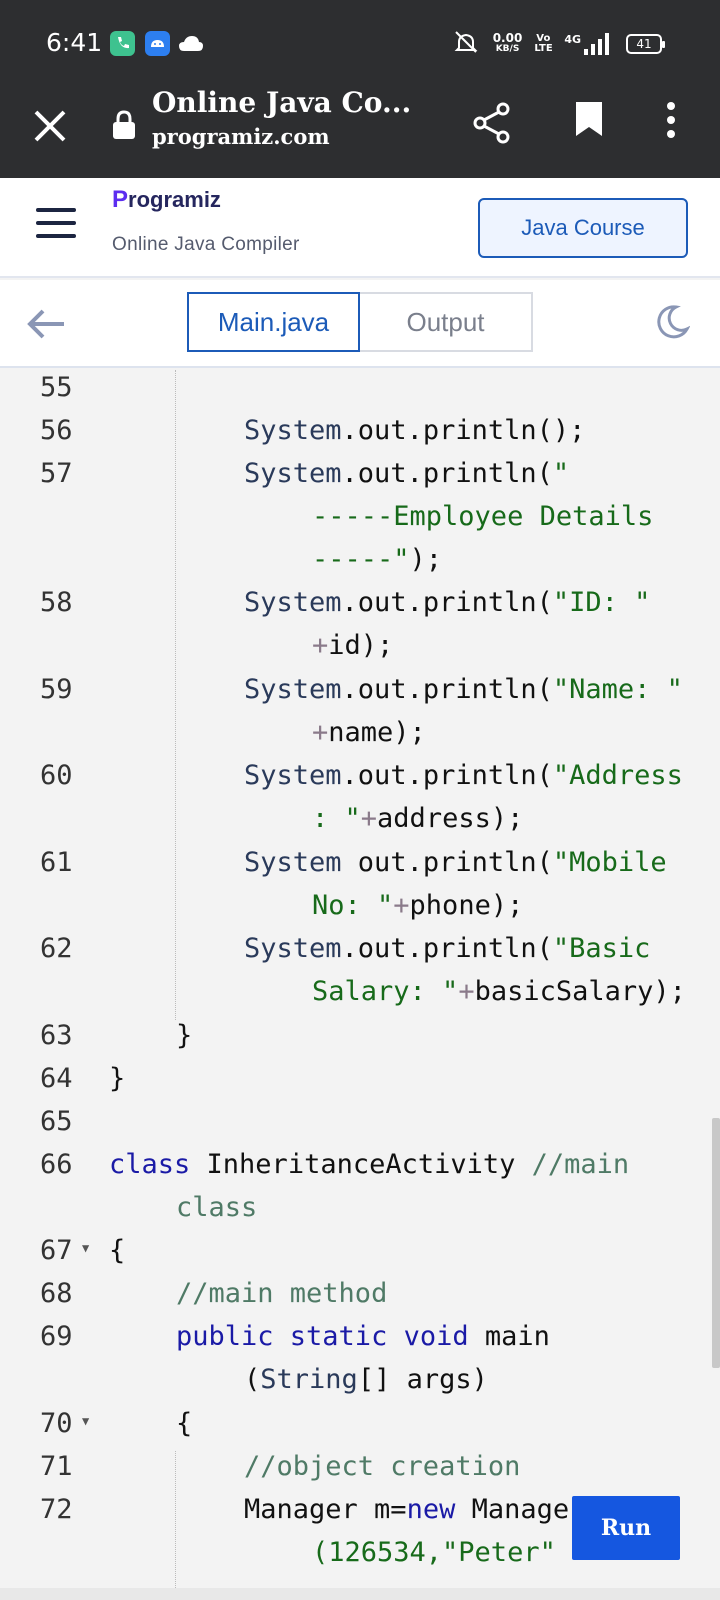 This screenshot has height=1600, width=720. I want to click on browser-toolbar: Online Java Co... programiz.com, so click(360, 132).